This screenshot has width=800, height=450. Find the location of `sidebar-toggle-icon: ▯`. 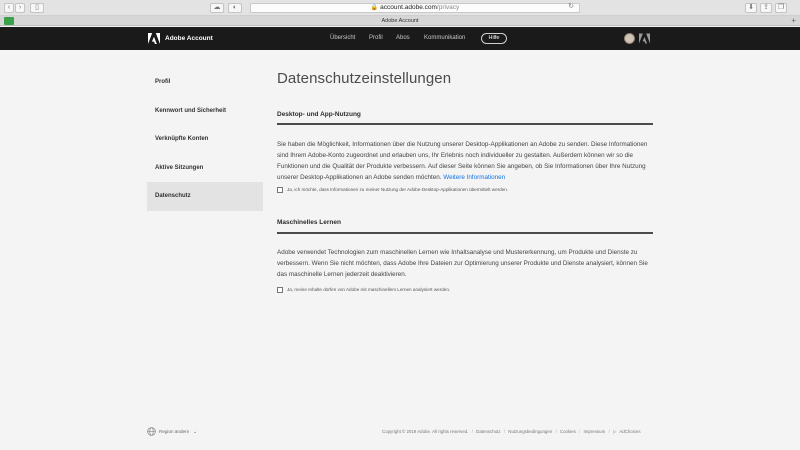

sidebar-toggle-icon: ▯ is located at coordinates (37, 8).